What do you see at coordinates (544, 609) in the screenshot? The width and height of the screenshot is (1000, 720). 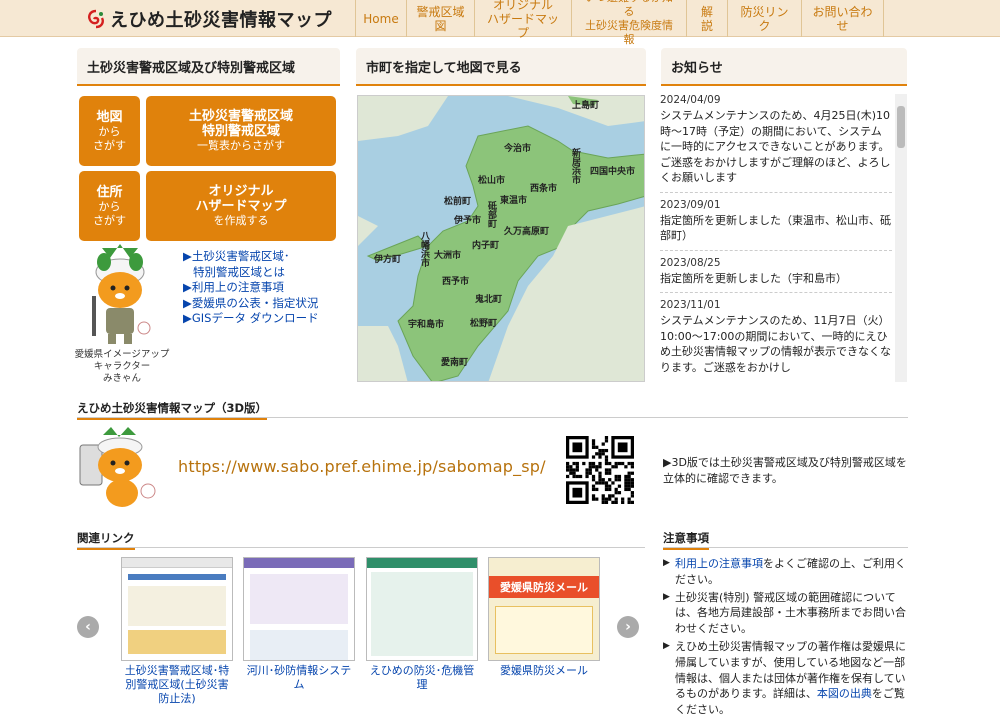 I see `related-thumb-mail: 愛媛県防災メール` at bounding box center [544, 609].